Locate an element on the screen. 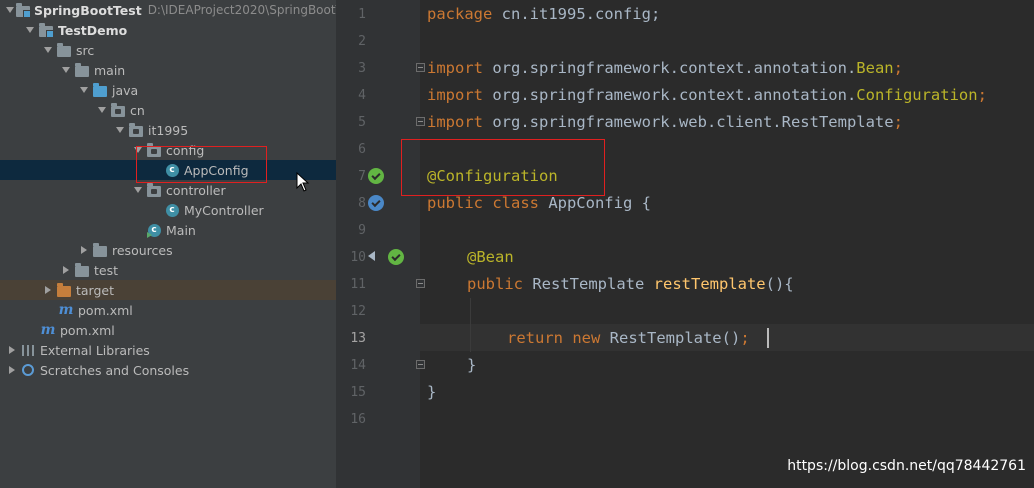 The width and height of the screenshot is (1034, 488). code-line-14: } is located at coordinates (471, 365).